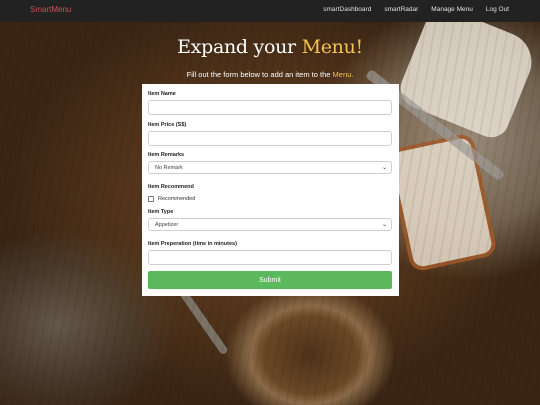  What do you see at coordinates (161, 212) in the screenshot?
I see `item-type-label: Item Type` at bounding box center [161, 212].